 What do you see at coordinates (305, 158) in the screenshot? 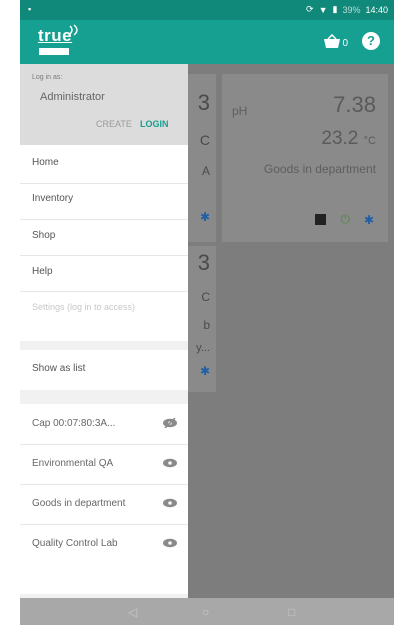
I see `sensor-card-ph: pH 7.38 23.2 °C Goods in department ⏻ ✱` at bounding box center [305, 158].